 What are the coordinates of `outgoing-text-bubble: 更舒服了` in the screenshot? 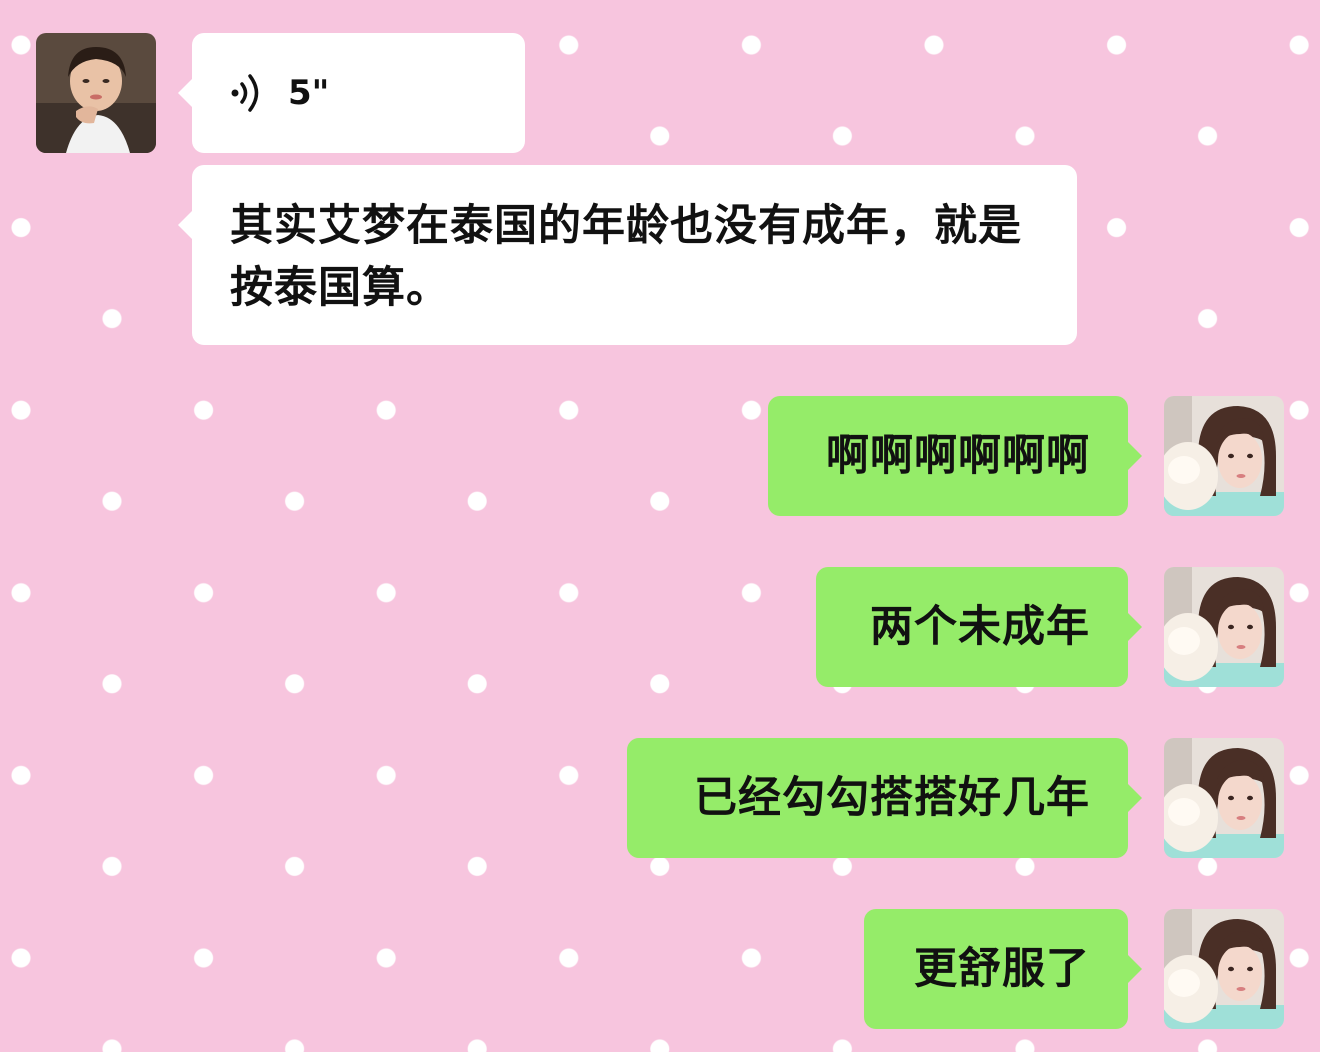 It's located at (1003, 969).